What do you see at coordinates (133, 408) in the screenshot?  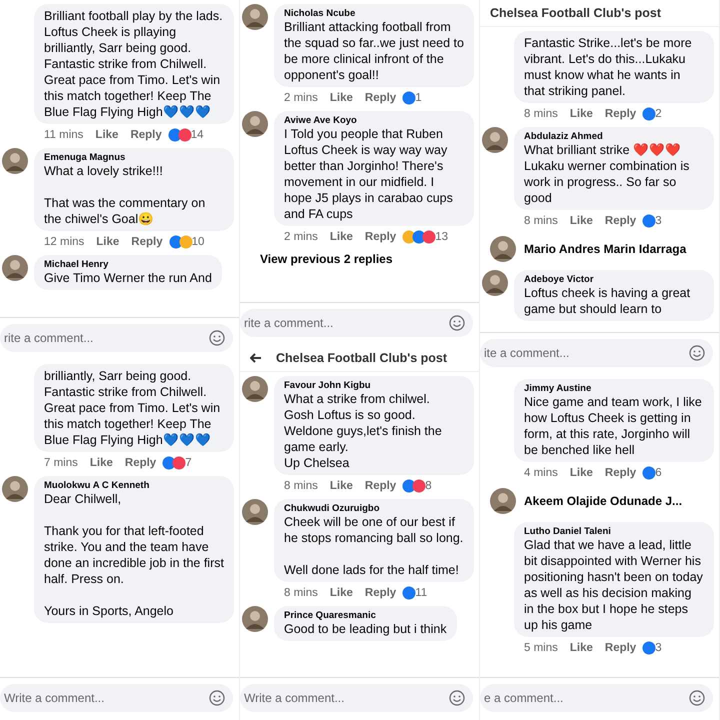 I see `comment-text: brilliantly, Sarr being good. Fantastic strike from Chilwell. Great pace from Timo. Let's win this match together! Keep The Blue Flag Flying High💙💙💙` at bounding box center [133, 408].